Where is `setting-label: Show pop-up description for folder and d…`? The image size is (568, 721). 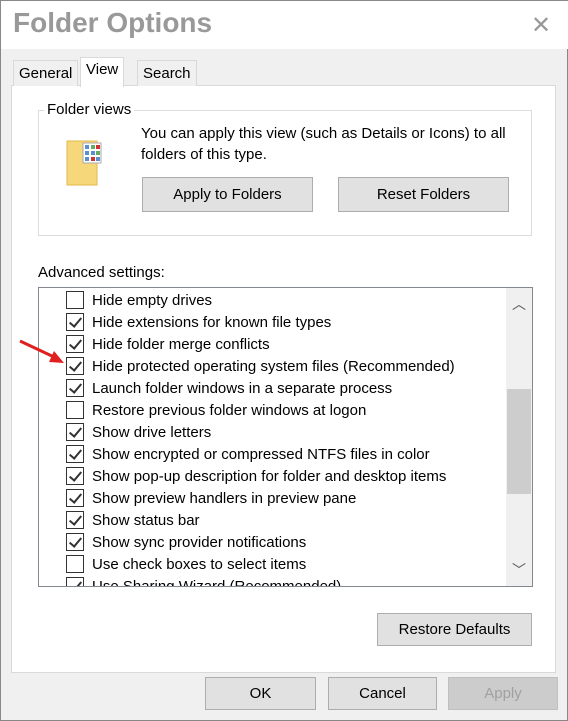
setting-label: Show pop-up description for folder and d… is located at coordinates (269, 476).